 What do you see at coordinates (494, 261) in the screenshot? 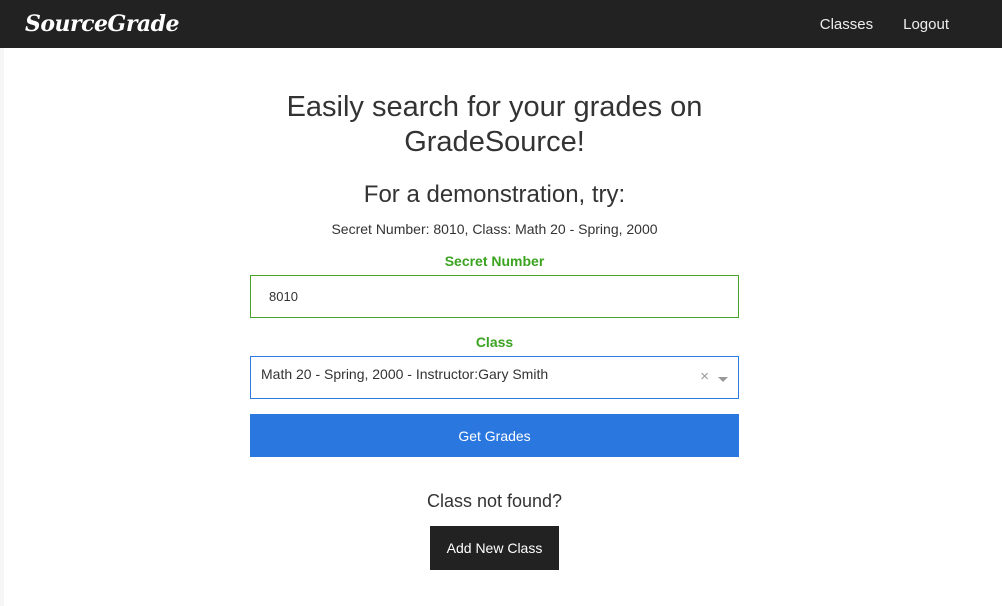
I see `secret-number-label: Secret Number` at bounding box center [494, 261].